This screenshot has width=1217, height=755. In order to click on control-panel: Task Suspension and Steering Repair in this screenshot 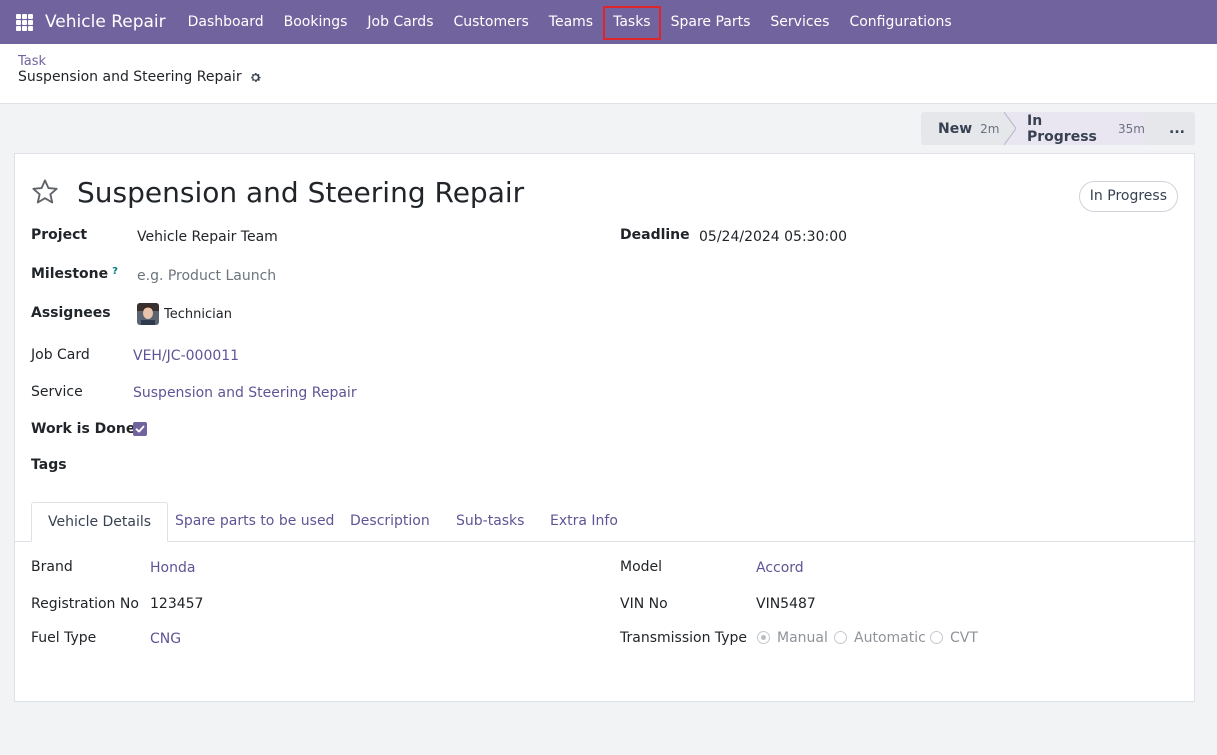, I will do `click(608, 74)`.